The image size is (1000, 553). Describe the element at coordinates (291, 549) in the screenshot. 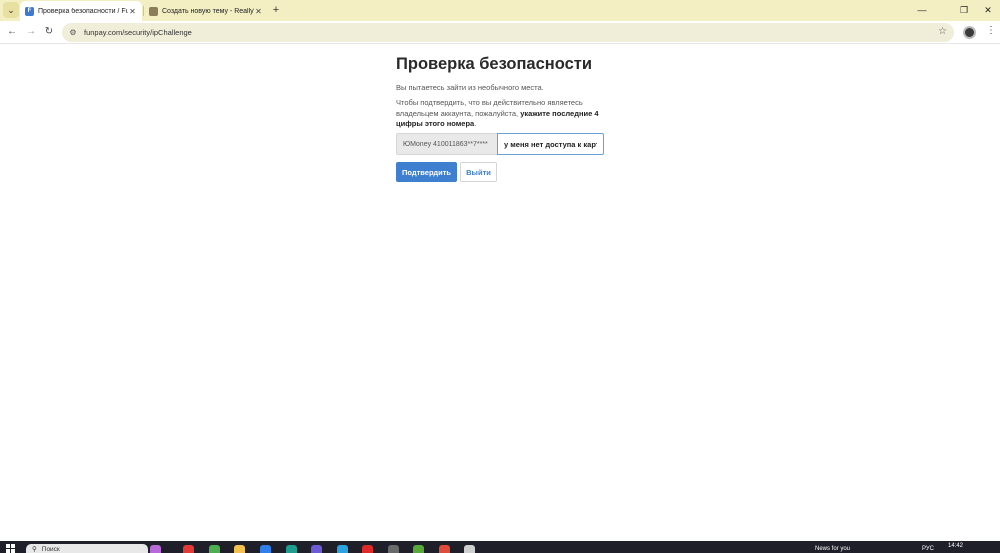

I see `edge-app-icon` at that location.